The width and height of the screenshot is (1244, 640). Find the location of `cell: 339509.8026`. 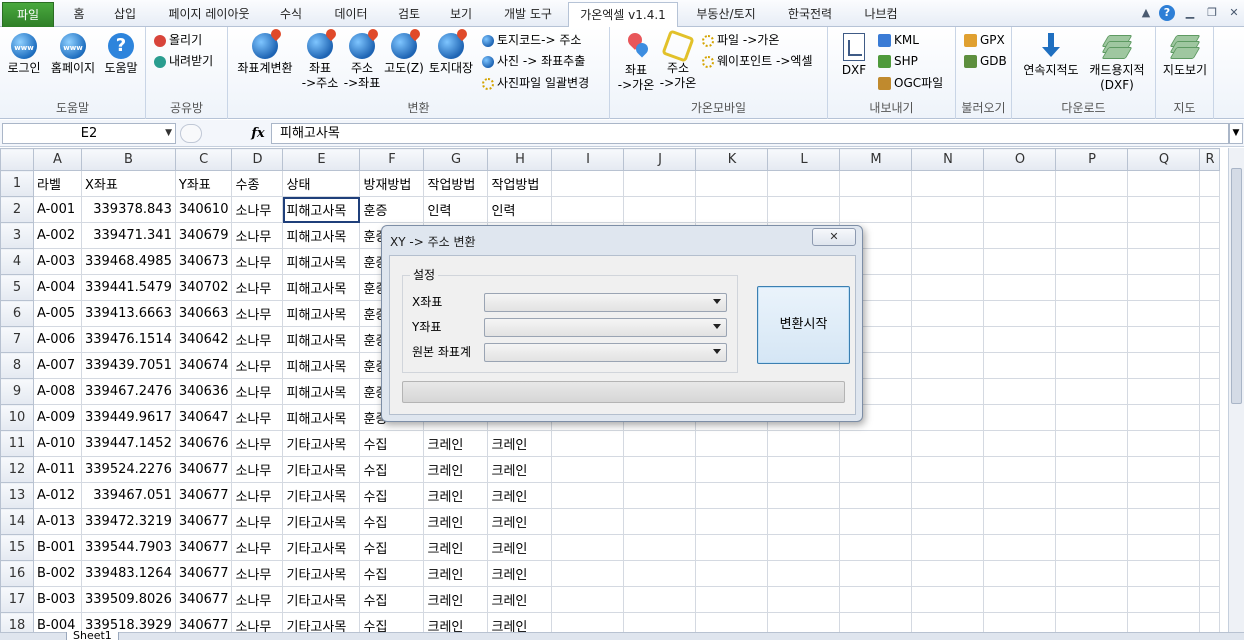

cell: 339509.8026 is located at coordinates (128, 599).